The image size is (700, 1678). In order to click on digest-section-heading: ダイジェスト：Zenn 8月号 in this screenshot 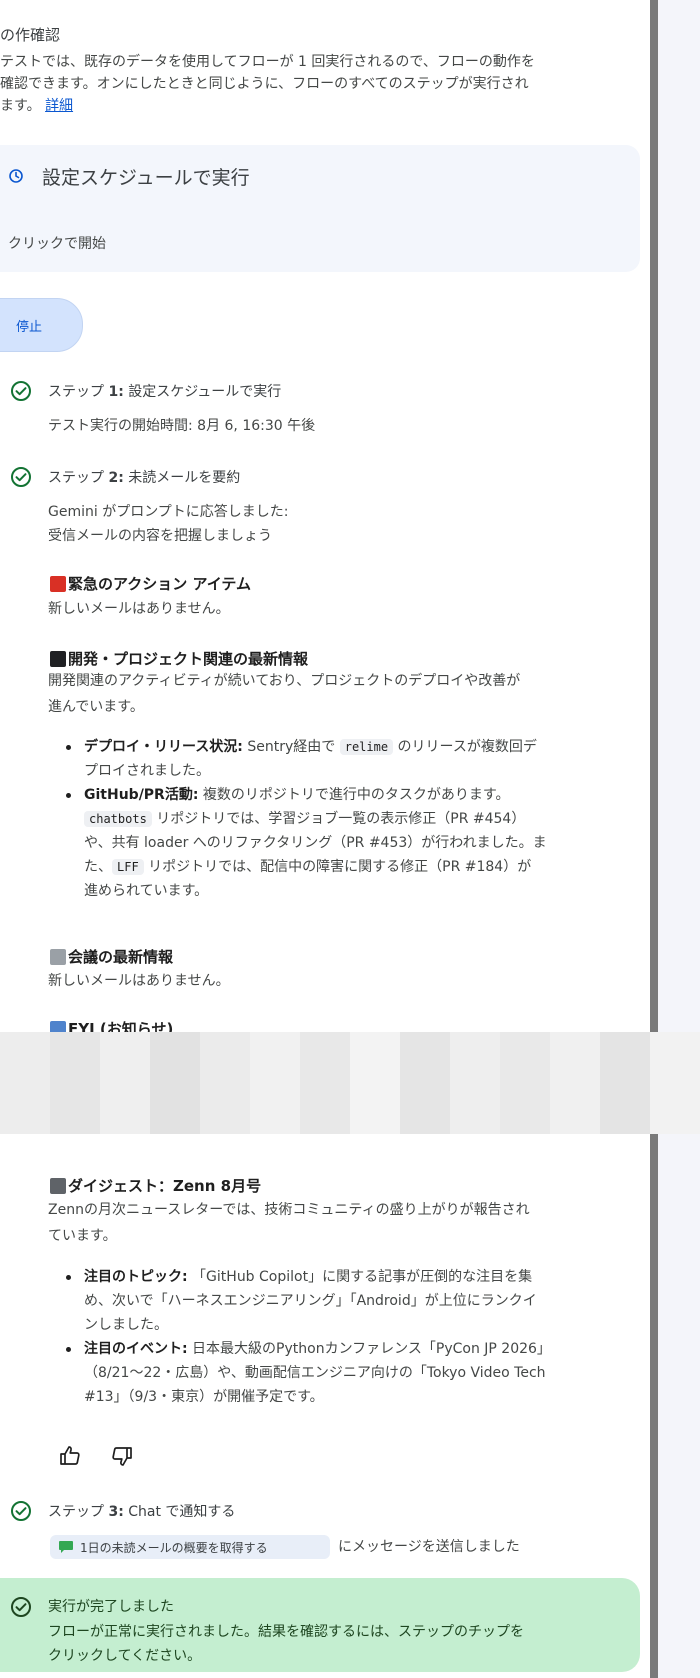, I will do `click(155, 1185)`.